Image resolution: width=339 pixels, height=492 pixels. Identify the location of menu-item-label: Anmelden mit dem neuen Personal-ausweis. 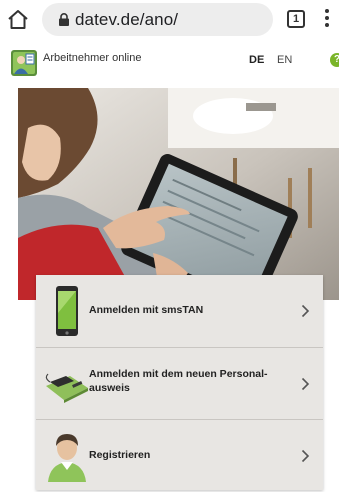
(178, 381).